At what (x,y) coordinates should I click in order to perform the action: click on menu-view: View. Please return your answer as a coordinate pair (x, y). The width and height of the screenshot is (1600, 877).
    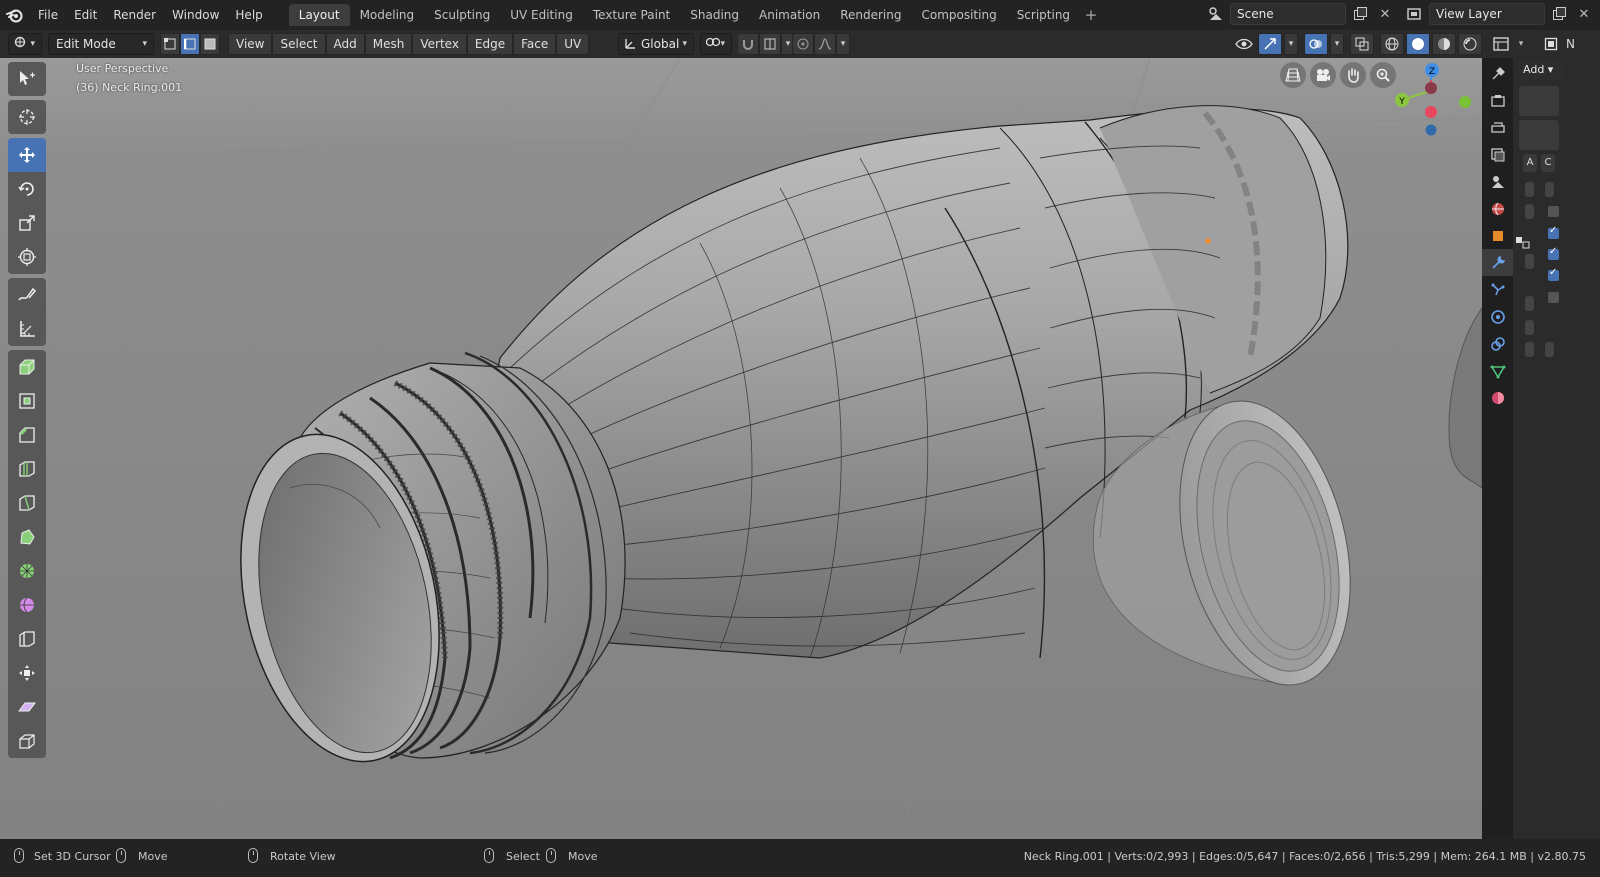
    Looking at the image, I should click on (250, 44).